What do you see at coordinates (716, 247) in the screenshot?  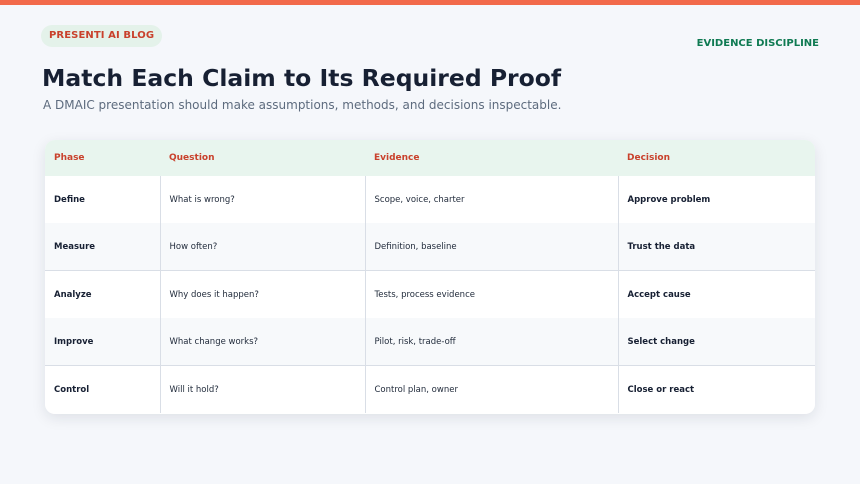 I see `decision-cell: Trust the data` at bounding box center [716, 247].